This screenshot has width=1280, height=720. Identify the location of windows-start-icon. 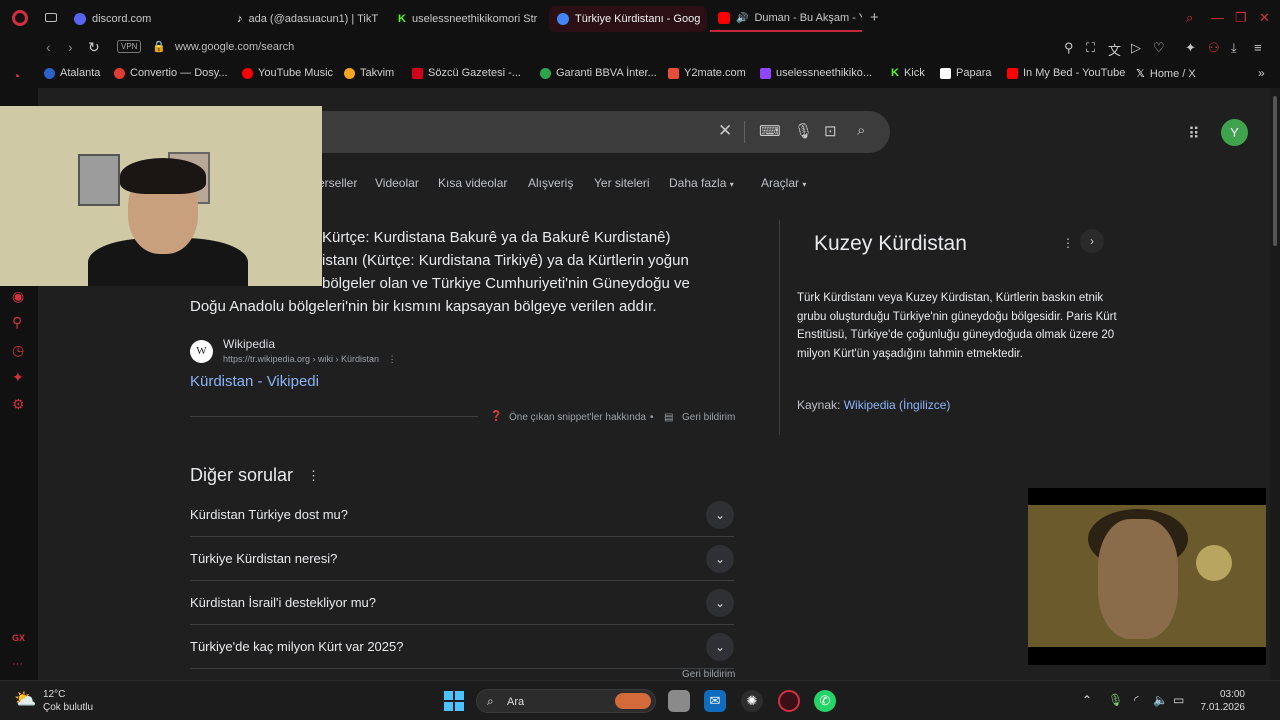
(454, 701).